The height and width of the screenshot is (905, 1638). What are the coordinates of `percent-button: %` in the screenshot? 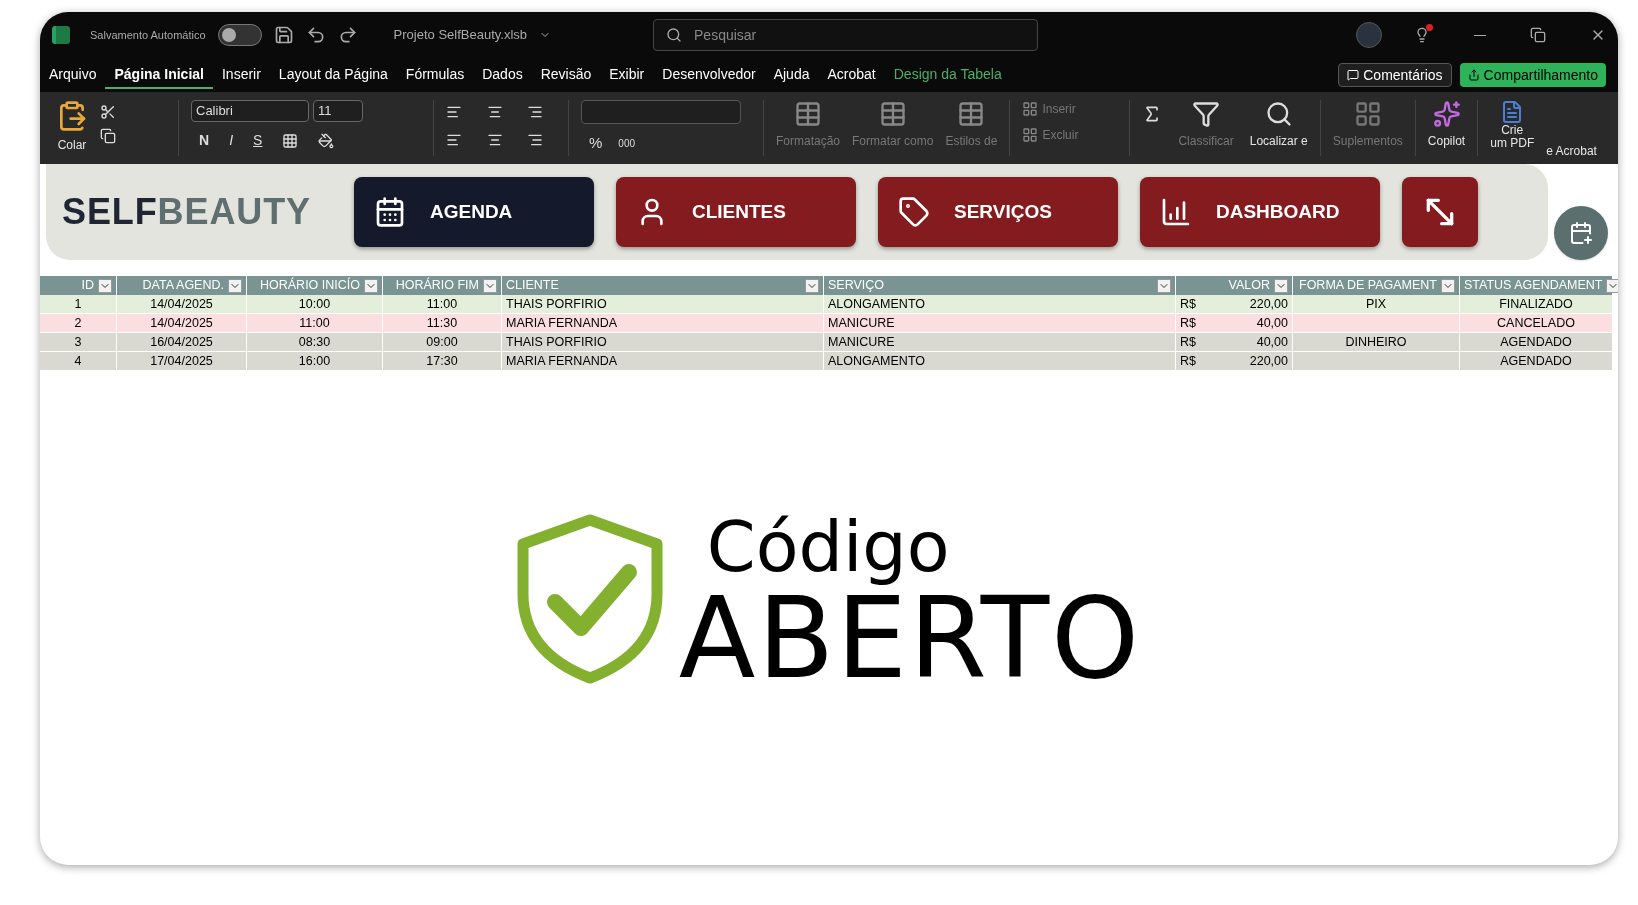 It's located at (596, 143).